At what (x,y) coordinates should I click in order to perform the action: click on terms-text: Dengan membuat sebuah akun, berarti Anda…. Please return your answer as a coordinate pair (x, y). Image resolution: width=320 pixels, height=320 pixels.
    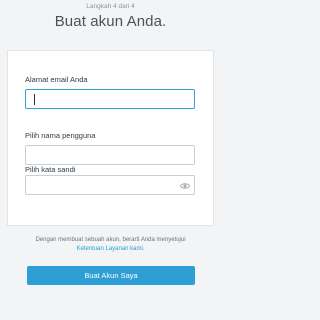
    Looking at the image, I should click on (110, 244).